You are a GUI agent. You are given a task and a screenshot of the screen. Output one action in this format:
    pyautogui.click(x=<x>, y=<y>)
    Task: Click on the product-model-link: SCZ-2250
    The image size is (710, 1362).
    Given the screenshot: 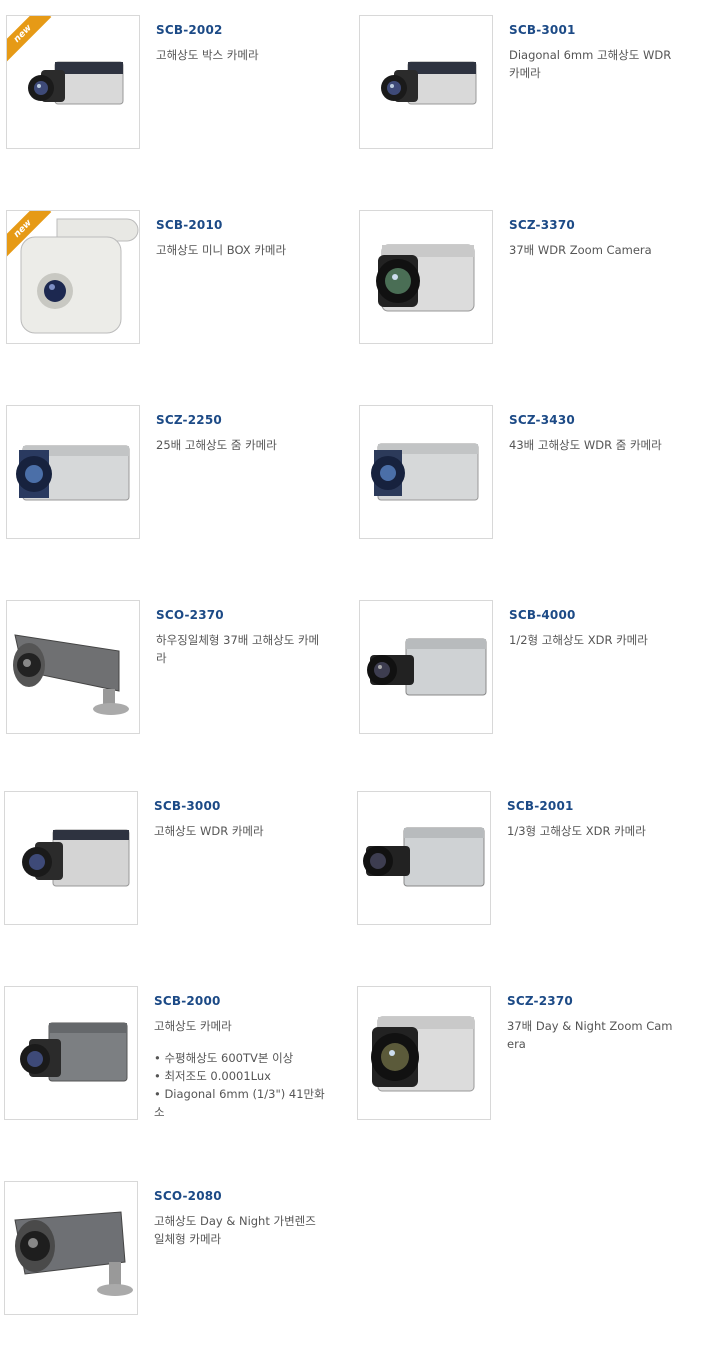 What is the action you would take?
    pyautogui.click(x=242, y=420)
    